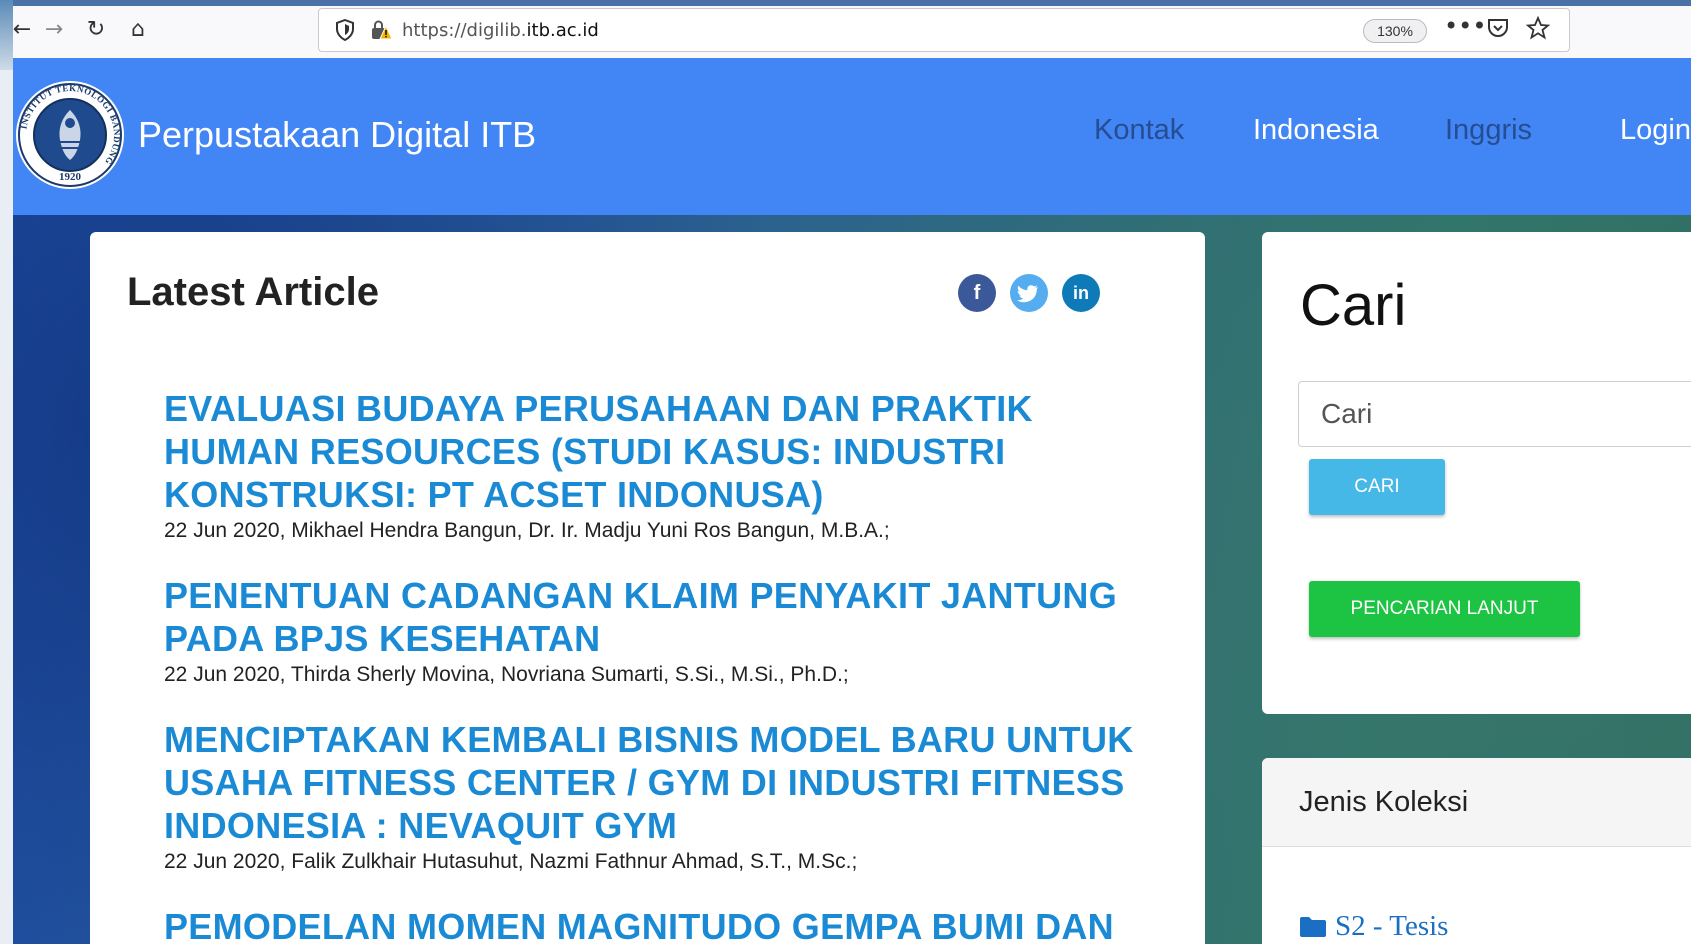  Describe the element at coordinates (345, 30) in the screenshot. I see `shield-icon` at that location.